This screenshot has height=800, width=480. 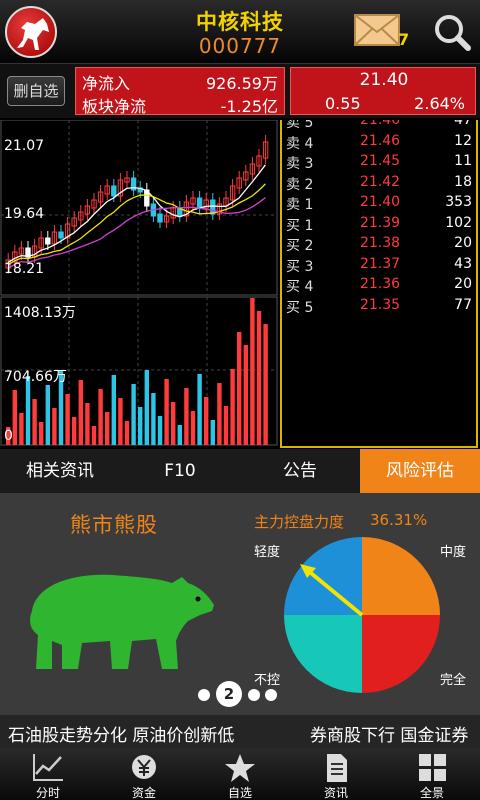 I want to click on remove-watchlist-button: 删自选, so click(x=36, y=91).